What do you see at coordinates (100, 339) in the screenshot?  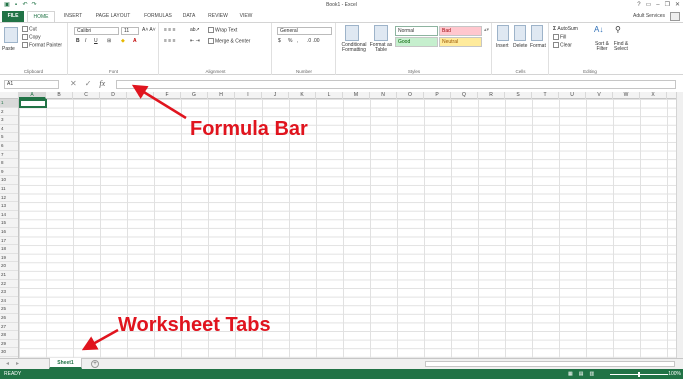 I see `worksheet-tabs-arrow` at bounding box center [100, 339].